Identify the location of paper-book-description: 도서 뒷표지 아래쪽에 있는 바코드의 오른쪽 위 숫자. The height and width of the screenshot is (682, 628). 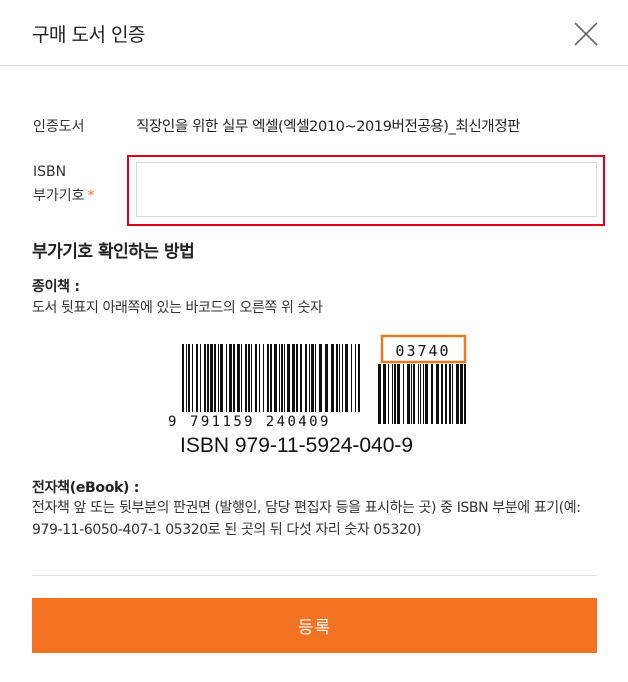
(177, 308).